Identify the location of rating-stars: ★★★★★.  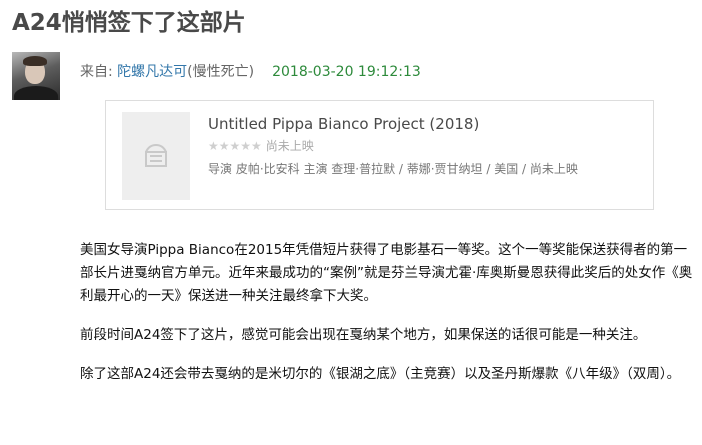
(235, 146).